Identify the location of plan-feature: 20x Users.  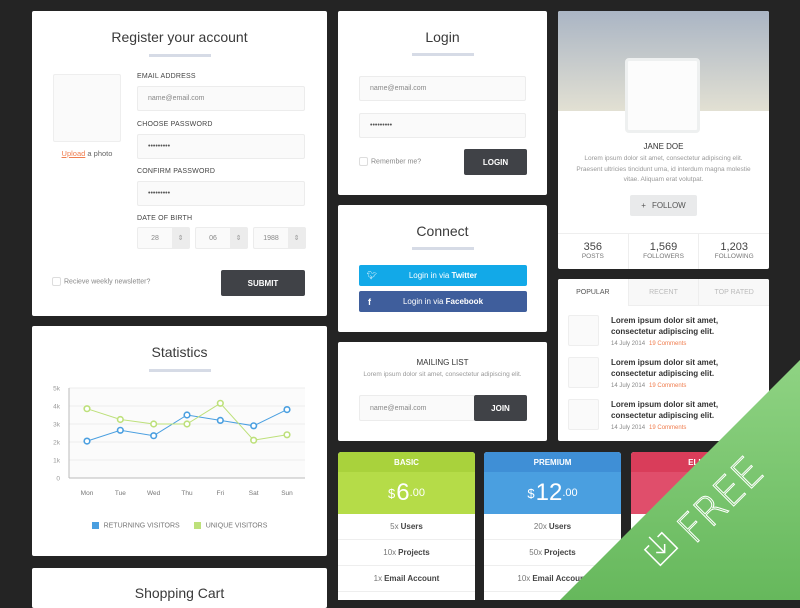
(552, 527).